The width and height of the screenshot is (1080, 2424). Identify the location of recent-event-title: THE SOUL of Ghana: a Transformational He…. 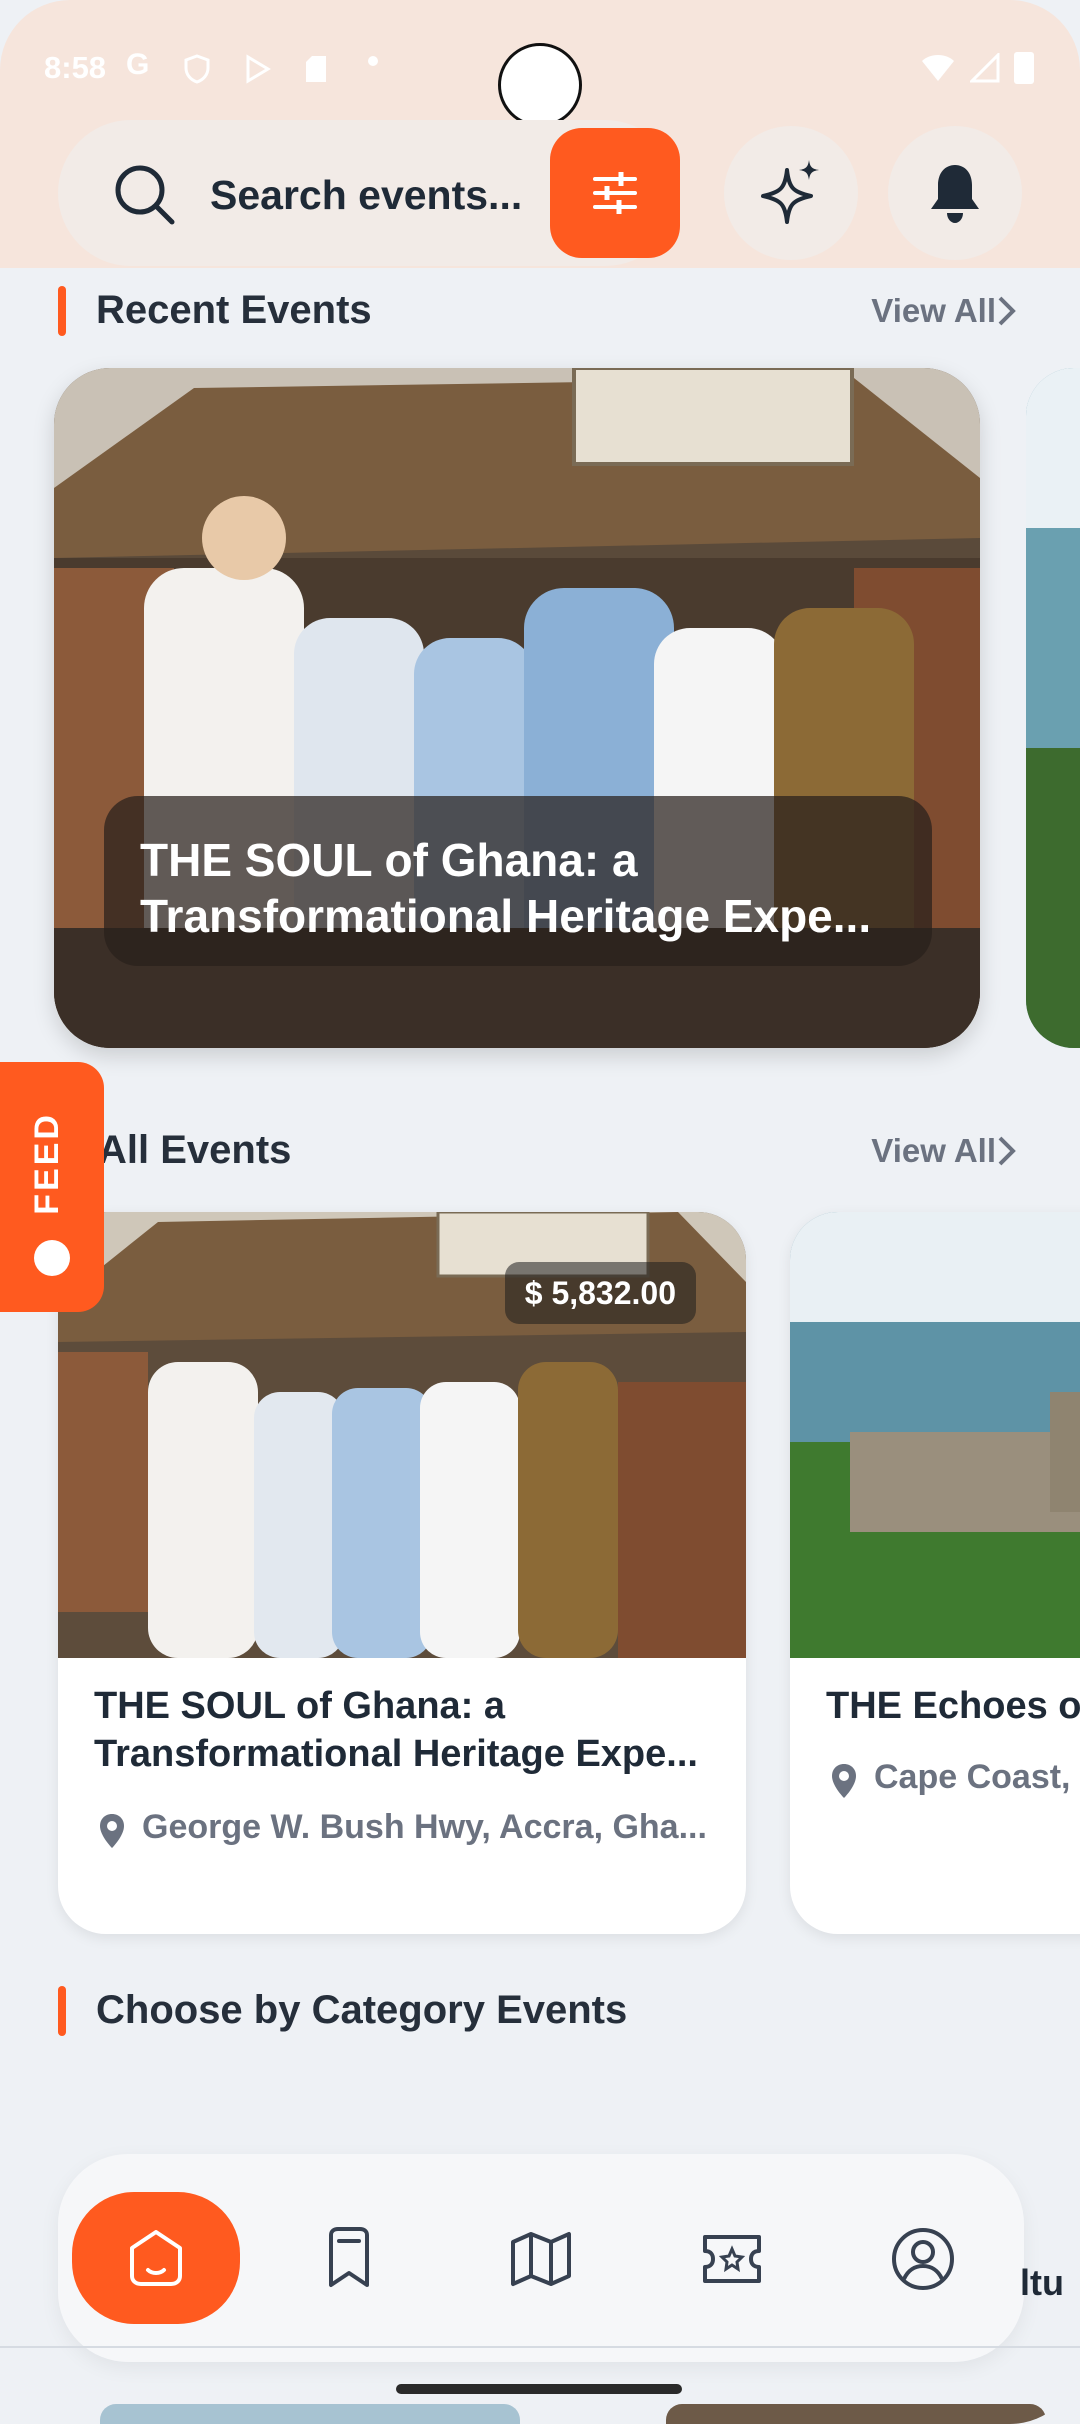
(518, 881).